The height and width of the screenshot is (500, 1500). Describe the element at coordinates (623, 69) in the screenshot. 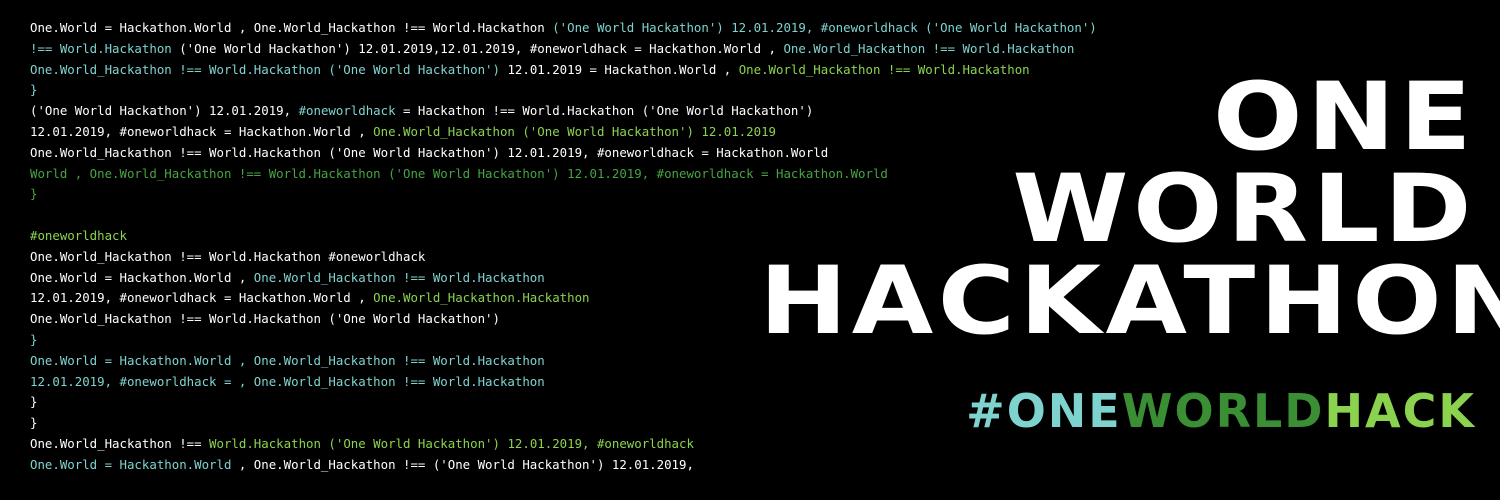

I see `code-segment: 12.01.2019 = Hackathon.World ,` at that location.